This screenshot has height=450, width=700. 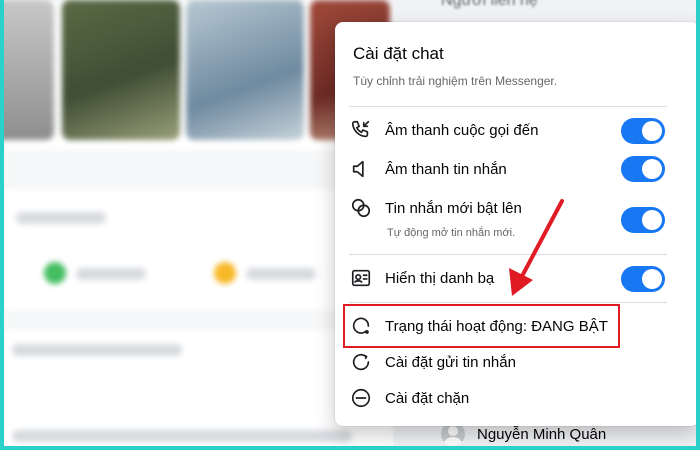 What do you see at coordinates (398, 53) in the screenshot?
I see `panel-title: Cài đặt chat` at bounding box center [398, 53].